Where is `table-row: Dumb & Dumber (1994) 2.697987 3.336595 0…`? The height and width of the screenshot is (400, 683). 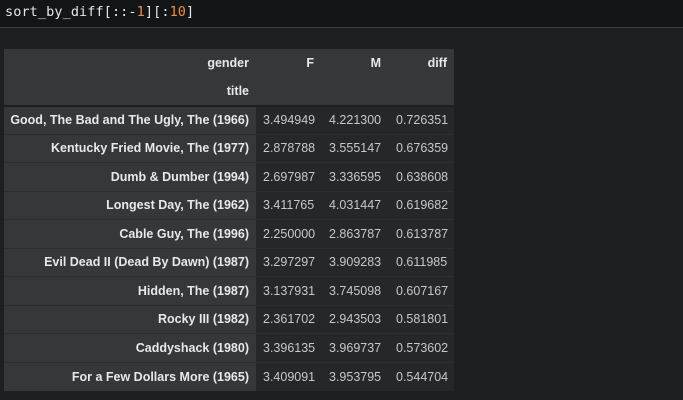
table-row: Dumb & Dumber (1994) 2.697987 3.336595 0… is located at coordinates (229, 176).